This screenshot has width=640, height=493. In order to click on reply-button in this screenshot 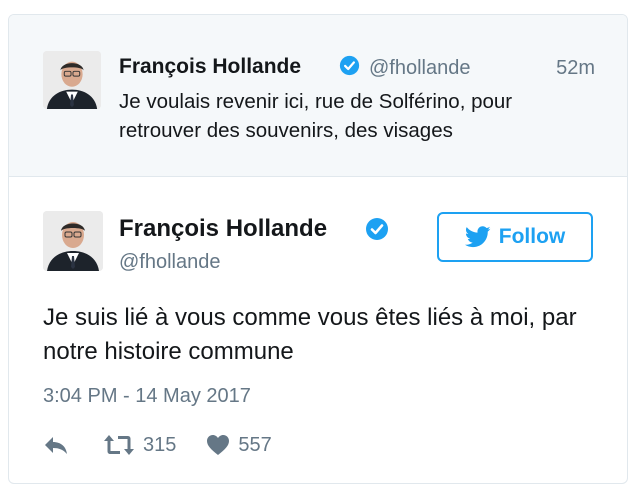, I will do `click(56, 445)`.